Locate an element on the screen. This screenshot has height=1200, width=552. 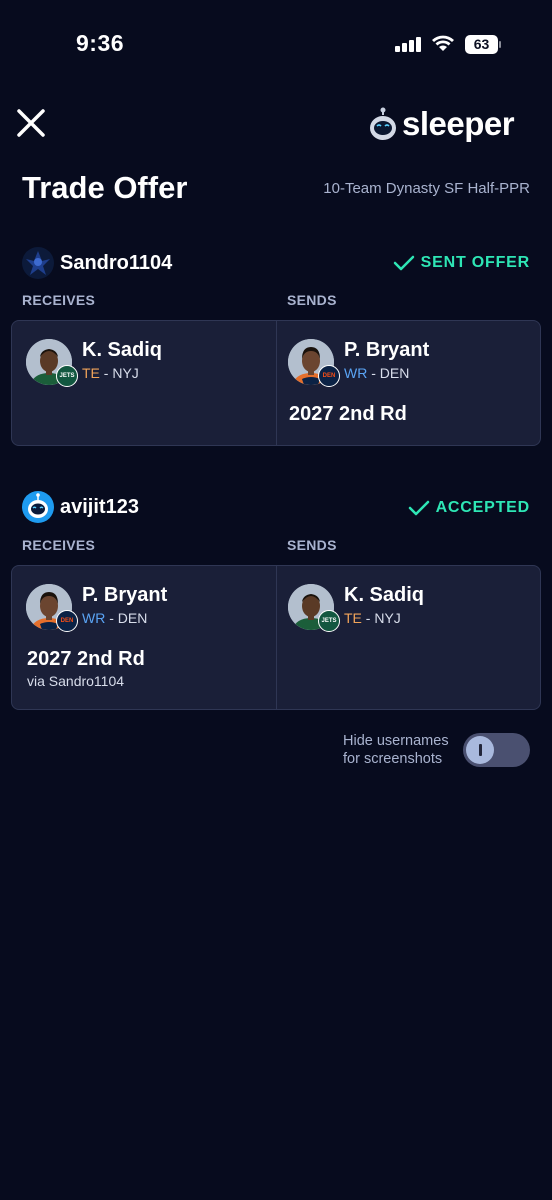
sleeper-mascot-icon is located at coordinates (383, 123).